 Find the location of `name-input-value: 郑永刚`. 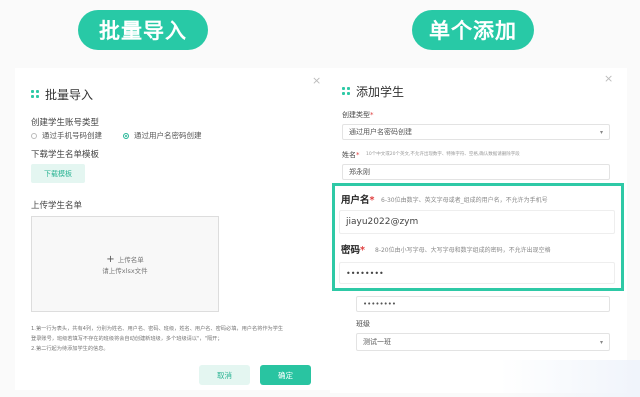

name-input-value: 郑永刚 is located at coordinates (359, 172).